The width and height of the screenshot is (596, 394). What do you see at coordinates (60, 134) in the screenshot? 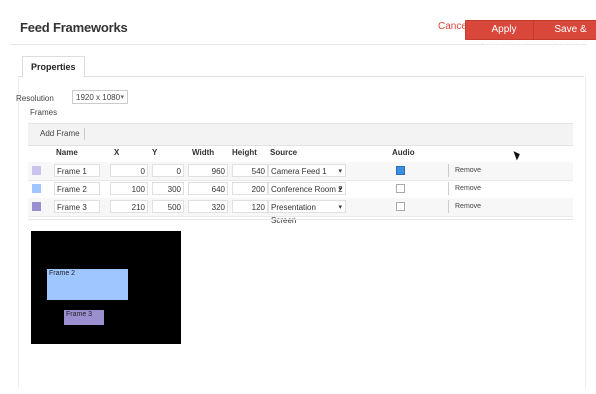
I see `add-frame-button: Add Frame` at bounding box center [60, 134].